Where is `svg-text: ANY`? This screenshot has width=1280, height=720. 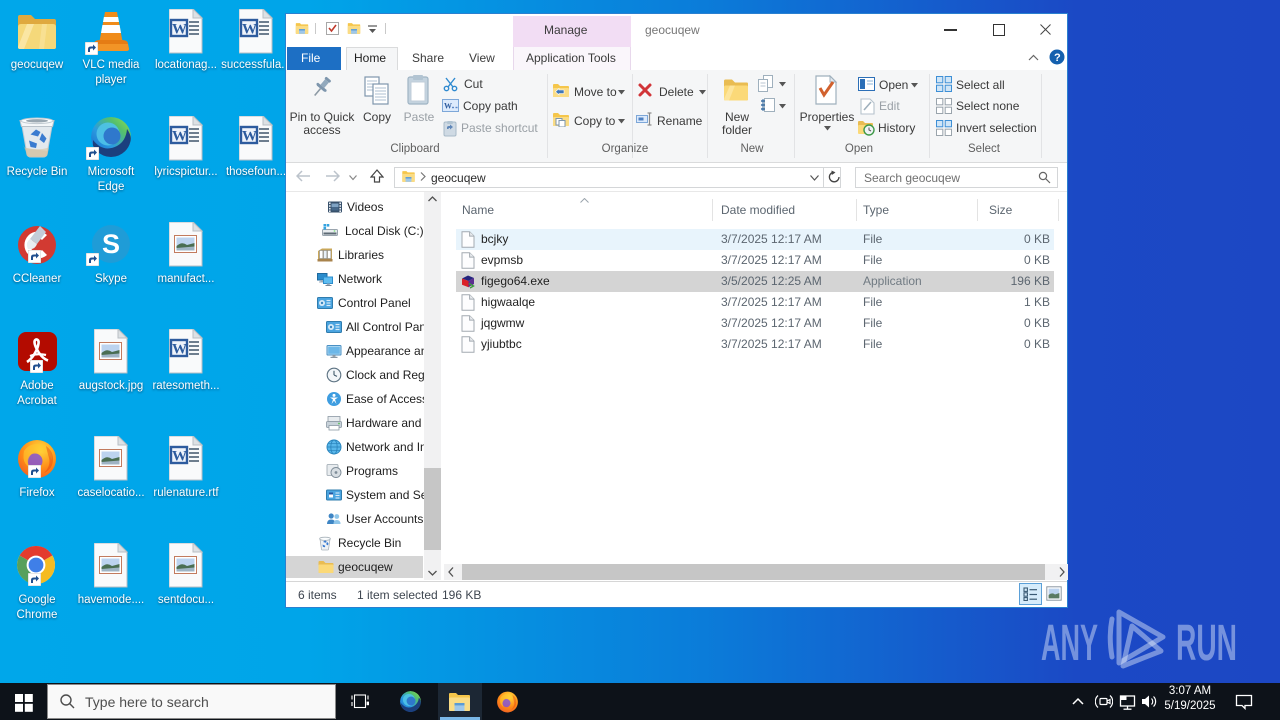
svg-text: ANY is located at coordinates (1069, 642).